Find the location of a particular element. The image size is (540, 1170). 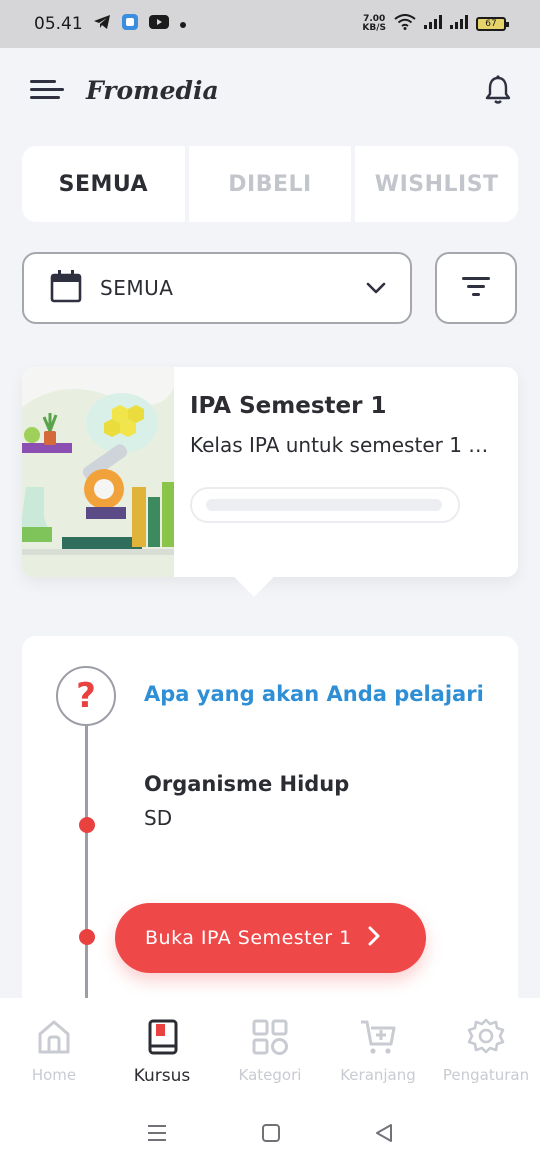

course-thumbnail is located at coordinates (98, 472).